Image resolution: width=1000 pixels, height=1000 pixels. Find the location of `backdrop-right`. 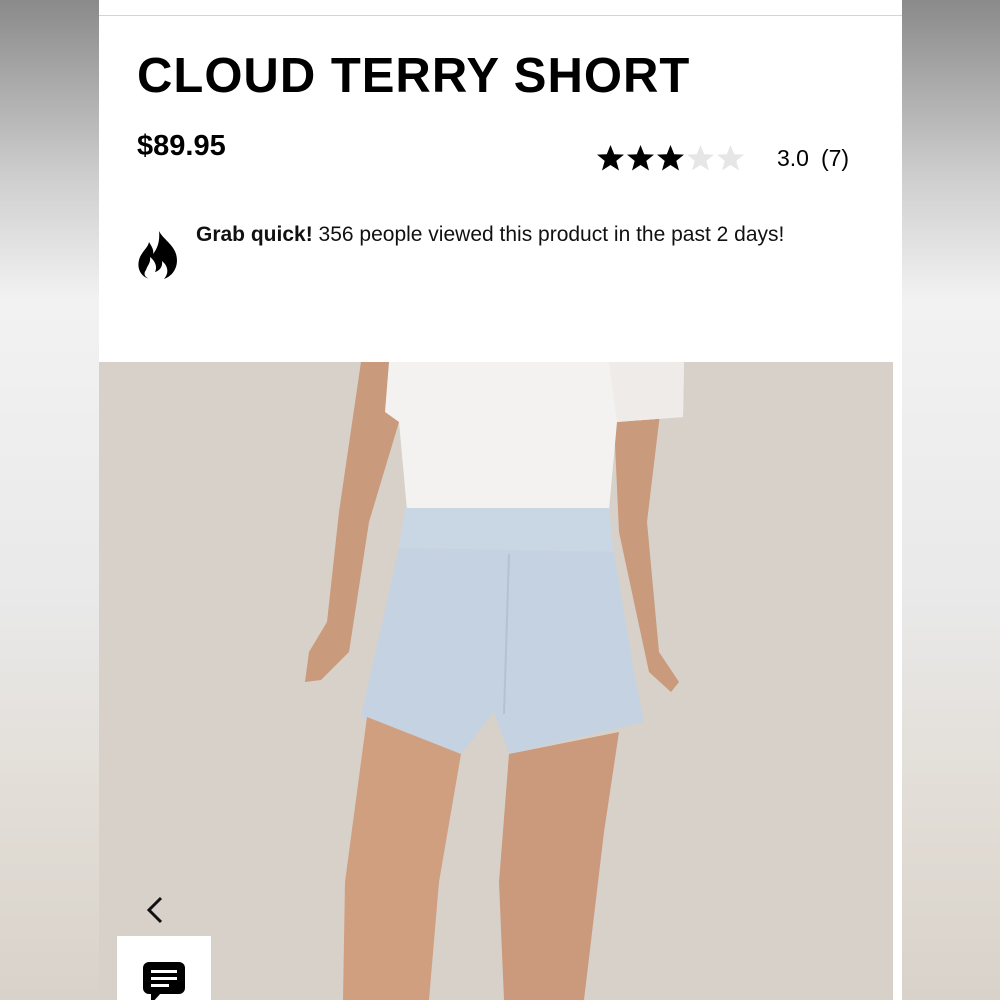

backdrop-right is located at coordinates (951, 500).